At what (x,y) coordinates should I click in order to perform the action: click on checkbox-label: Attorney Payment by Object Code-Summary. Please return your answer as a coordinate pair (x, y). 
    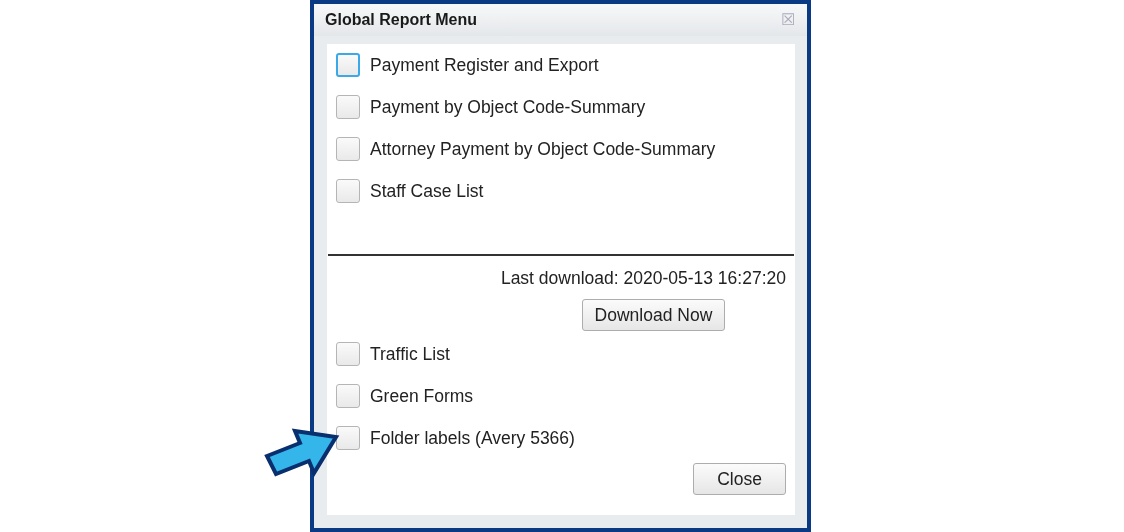
    Looking at the image, I should click on (543, 149).